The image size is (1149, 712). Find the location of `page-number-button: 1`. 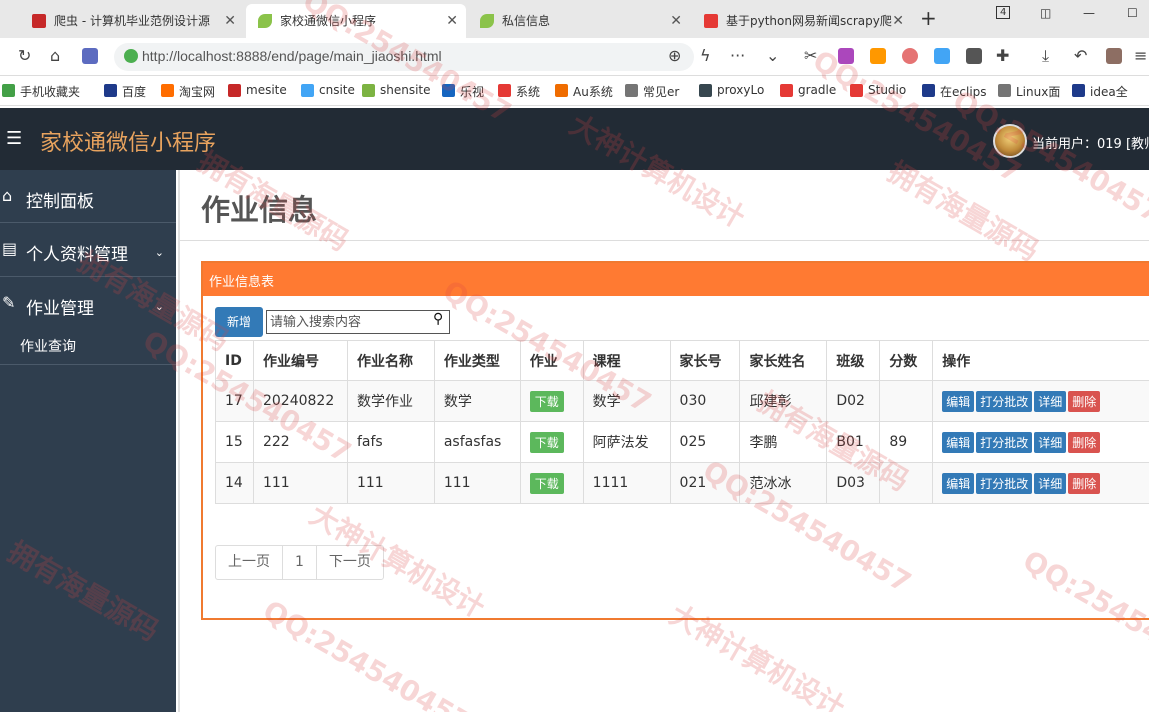

page-number-button: 1 is located at coordinates (300, 562).